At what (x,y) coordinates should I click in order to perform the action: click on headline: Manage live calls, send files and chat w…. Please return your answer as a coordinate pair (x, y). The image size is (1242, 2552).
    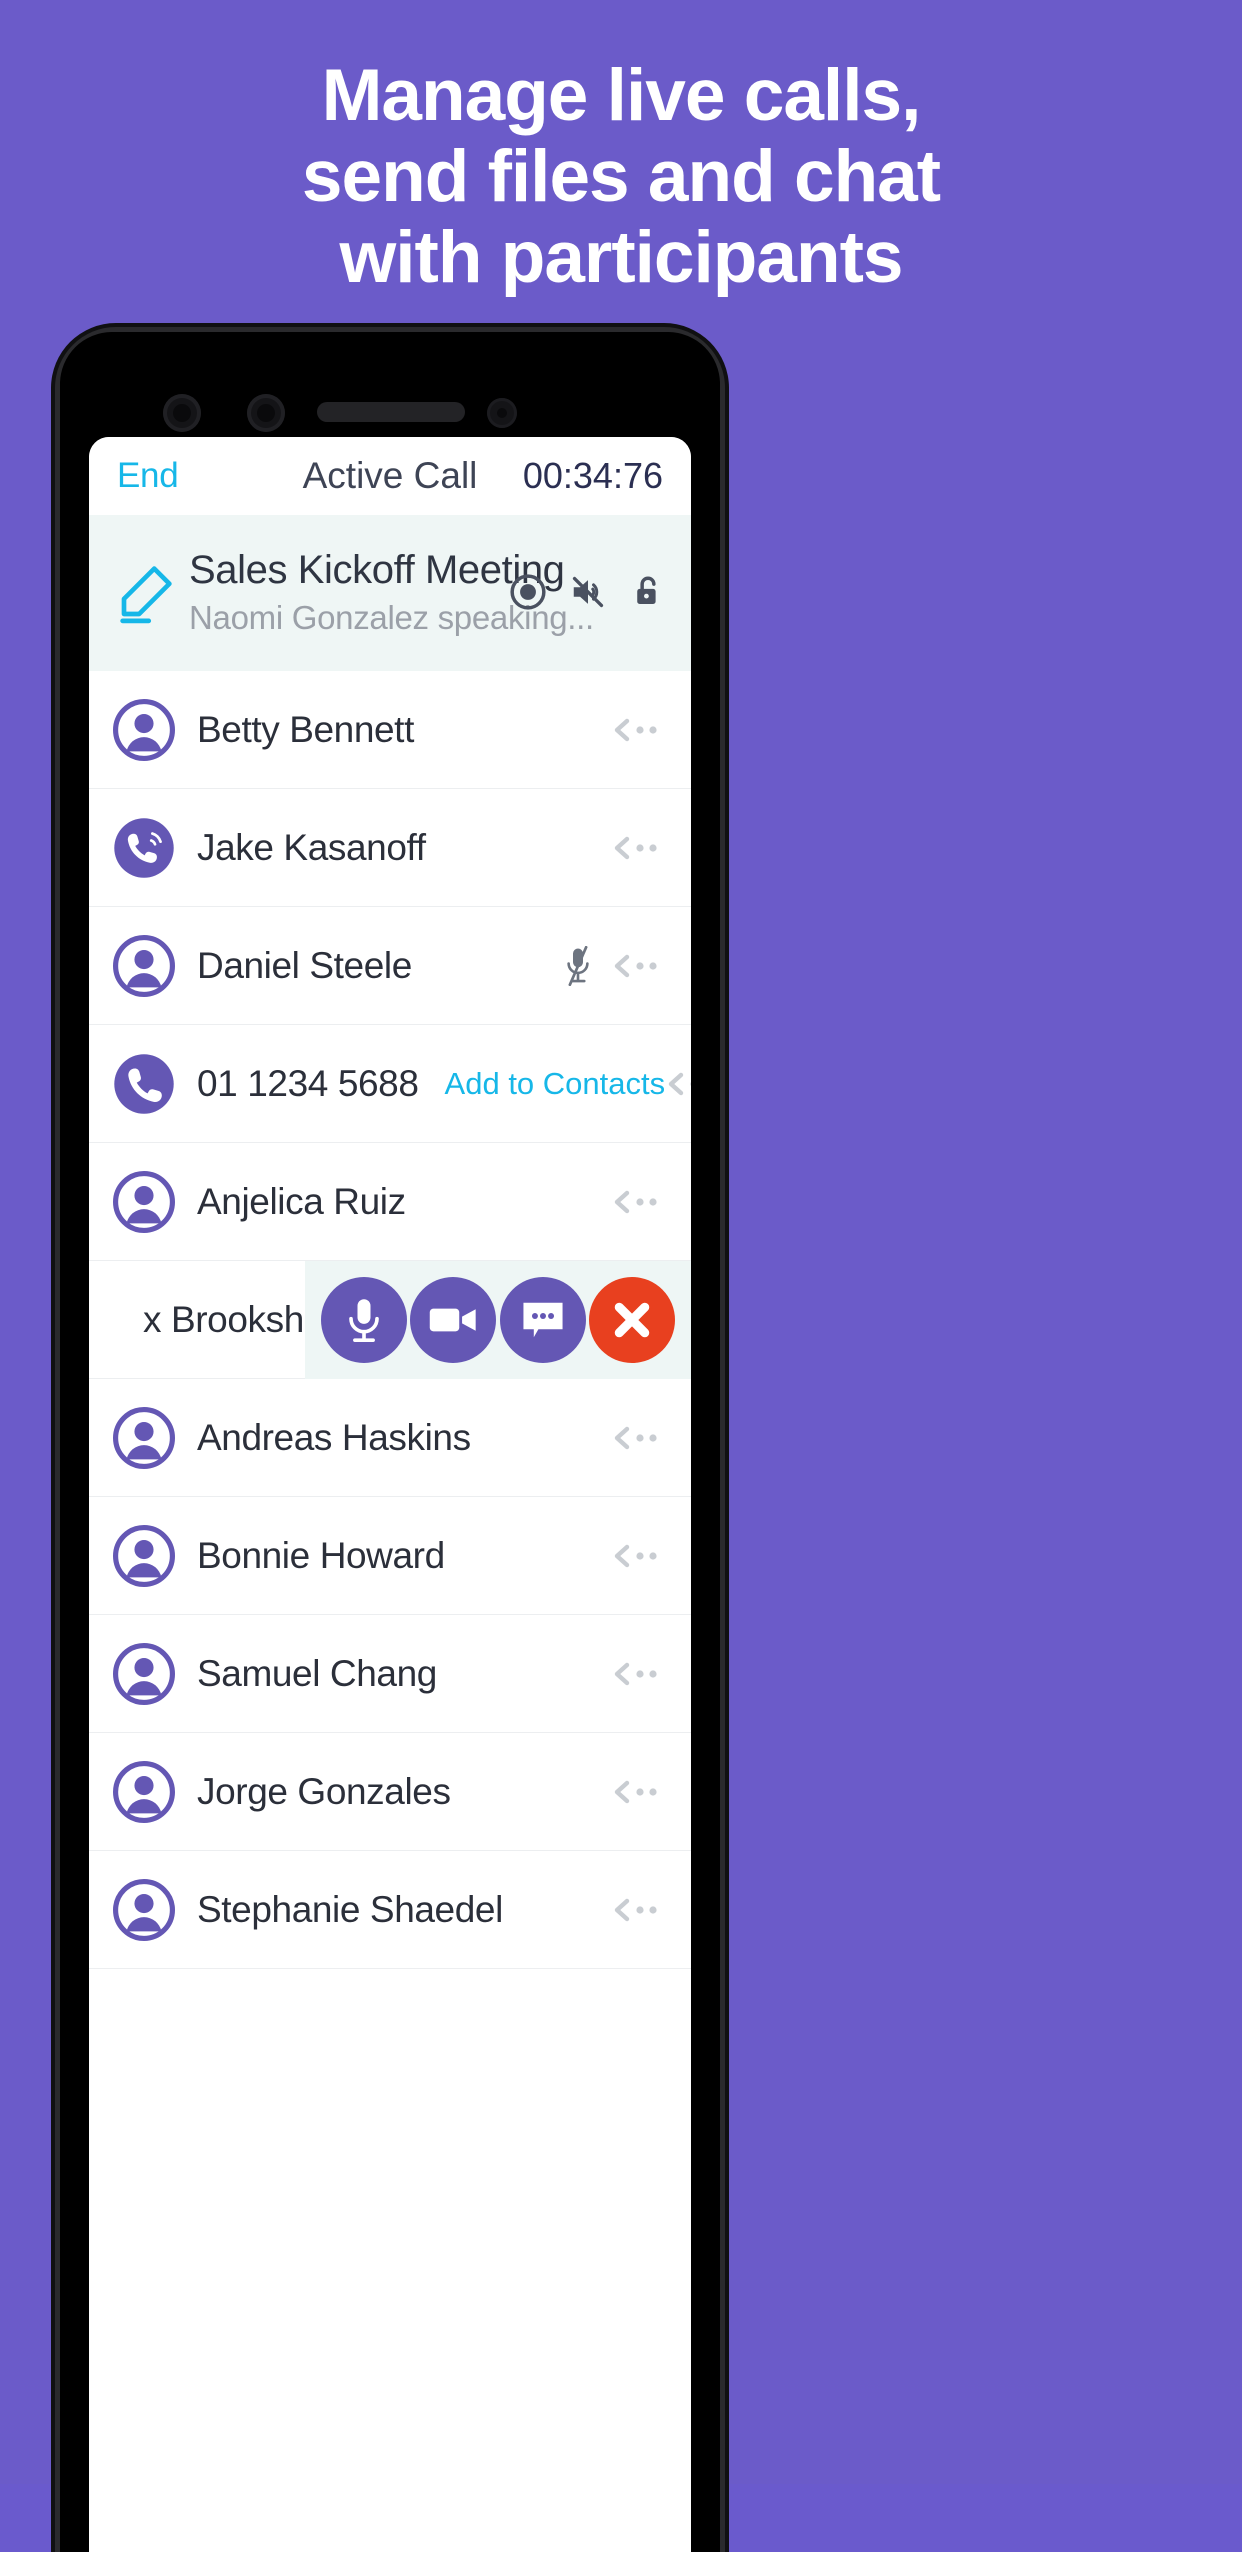
    Looking at the image, I should click on (621, 176).